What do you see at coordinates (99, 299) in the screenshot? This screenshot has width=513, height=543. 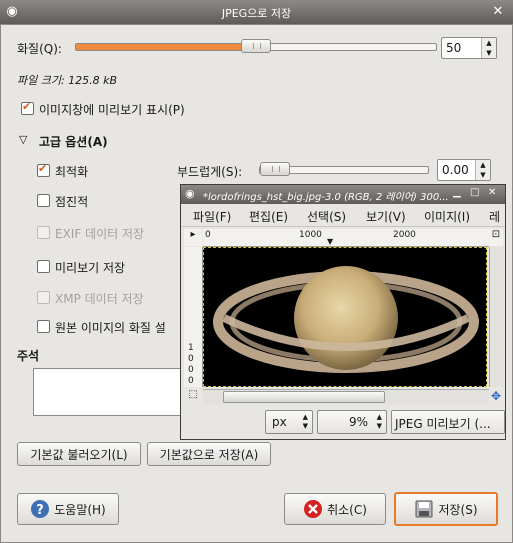 I see `save-xmp-label: XMP 데이터 저장` at bounding box center [99, 299].